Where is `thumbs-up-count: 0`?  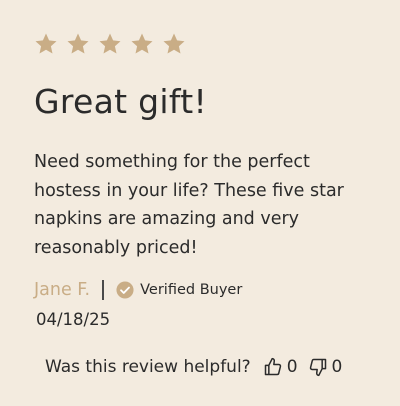
thumbs-up-count: 0 is located at coordinates (292, 367).